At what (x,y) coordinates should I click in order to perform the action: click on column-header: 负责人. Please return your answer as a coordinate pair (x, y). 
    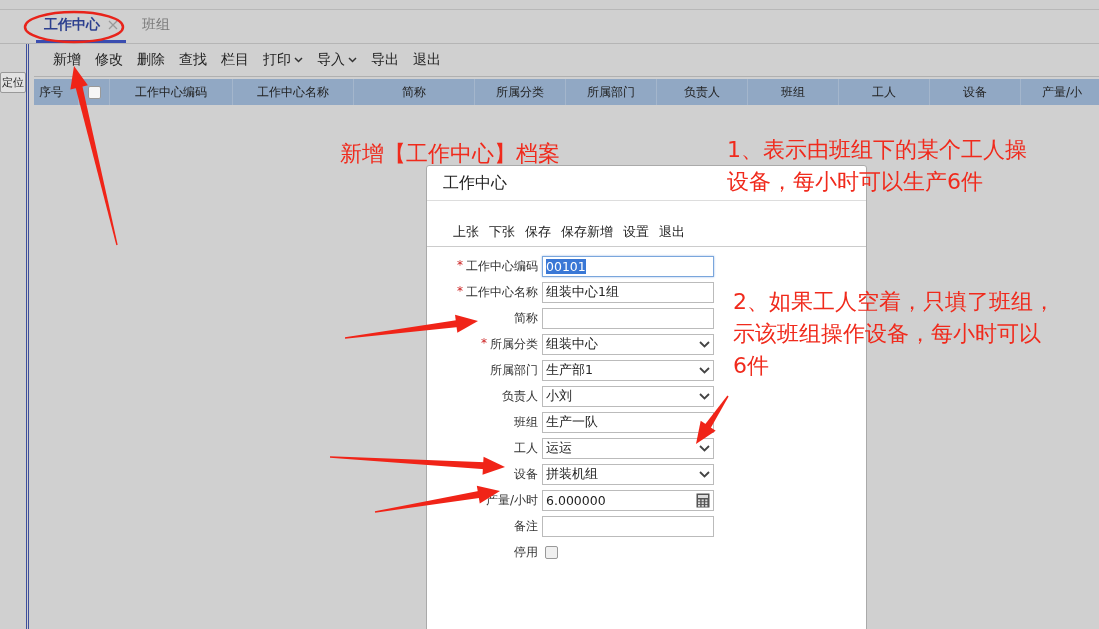
    Looking at the image, I should click on (702, 92).